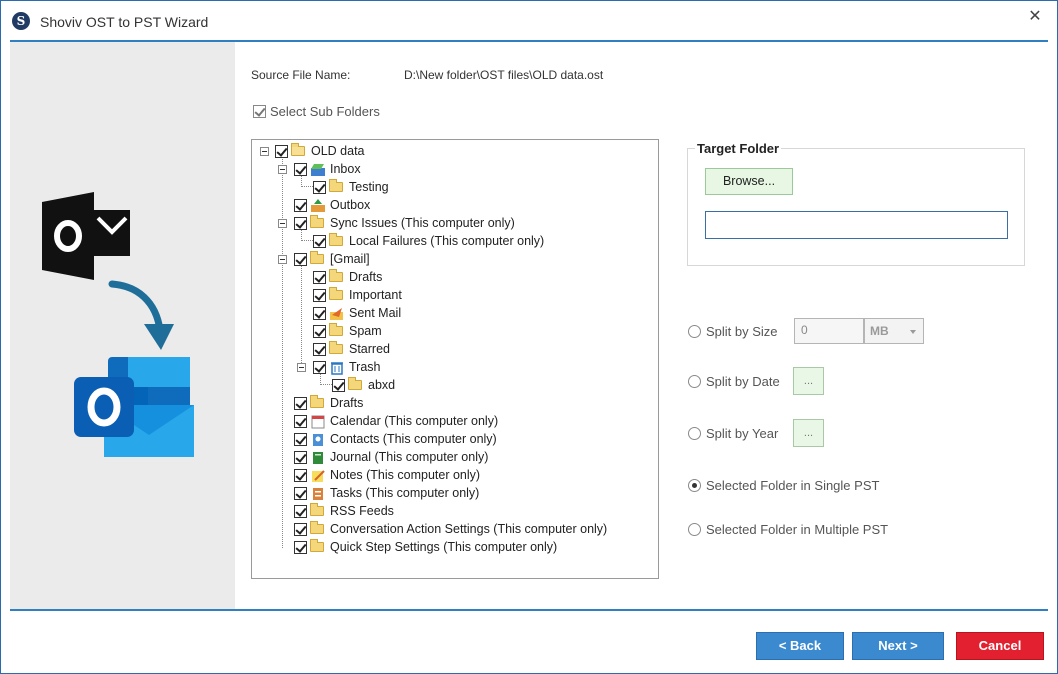 The height and width of the screenshot is (674, 1058). I want to click on tree-node: abxd, so click(363, 385).